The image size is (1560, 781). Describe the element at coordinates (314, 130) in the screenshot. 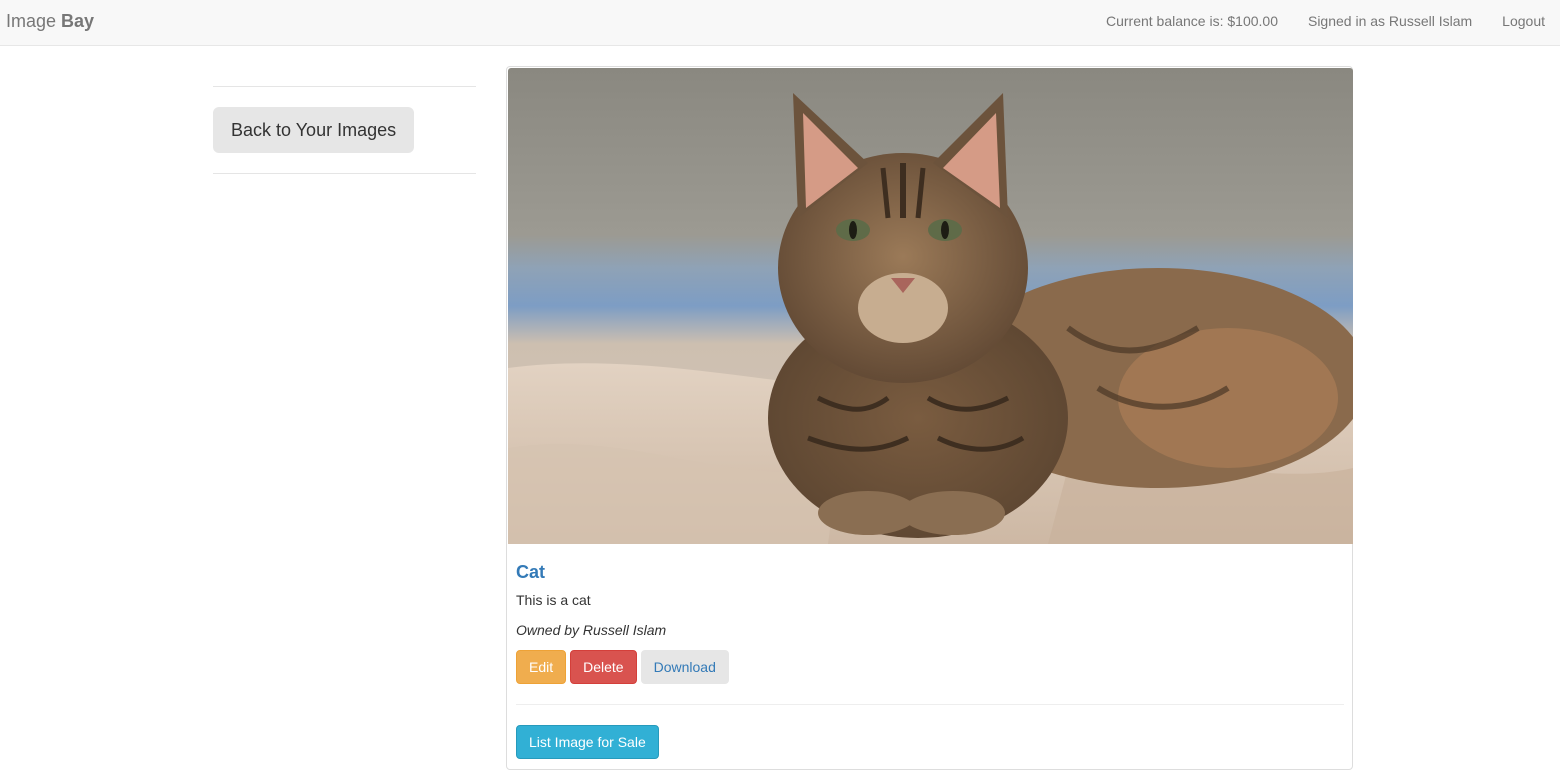

I see `back-to-images-button: Back to Your Images` at that location.